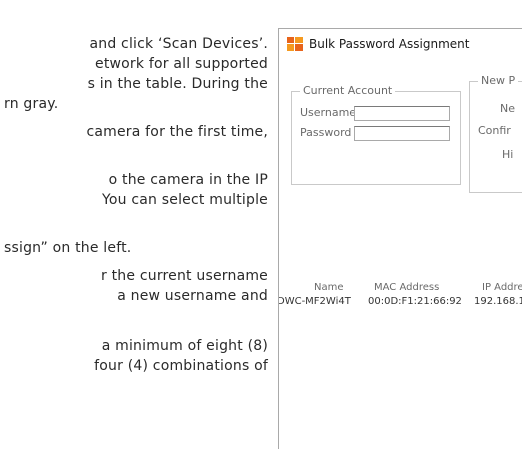 Image resolution: width=522 pixels, height=449 pixels. What do you see at coordinates (508, 154) in the screenshot?
I see `hint-label: Hi` at bounding box center [508, 154].